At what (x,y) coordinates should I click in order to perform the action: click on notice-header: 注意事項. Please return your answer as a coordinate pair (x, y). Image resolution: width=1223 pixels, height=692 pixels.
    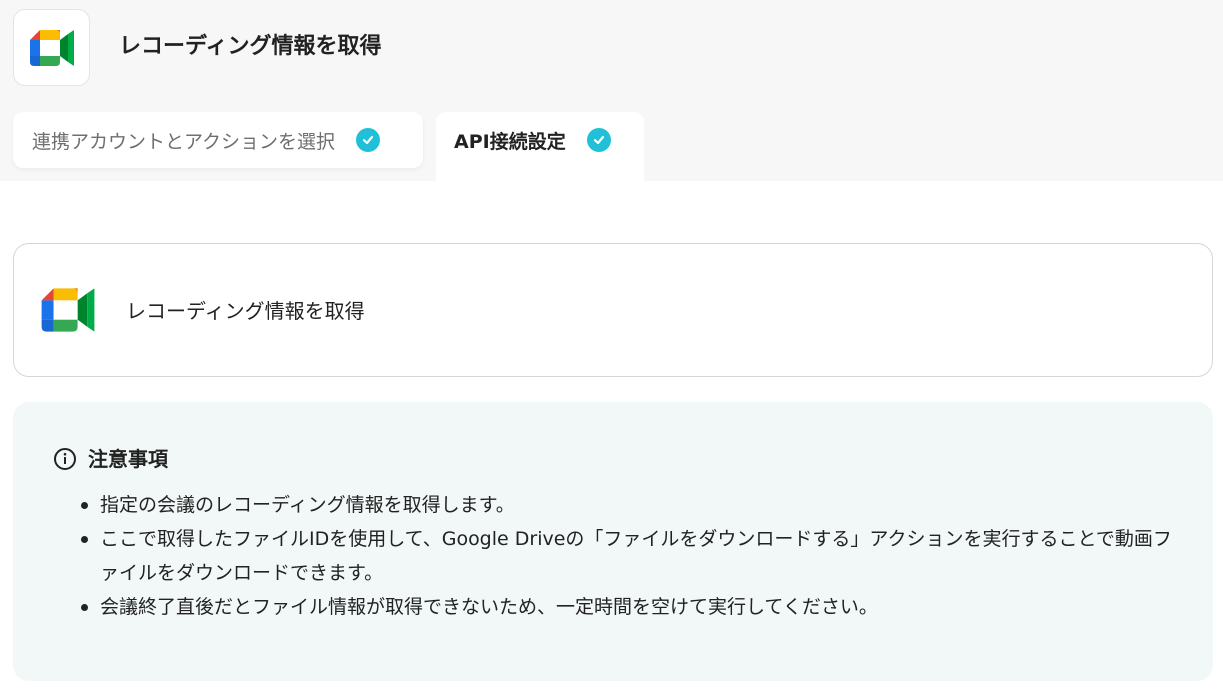
    Looking at the image, I should click on (110, 459).